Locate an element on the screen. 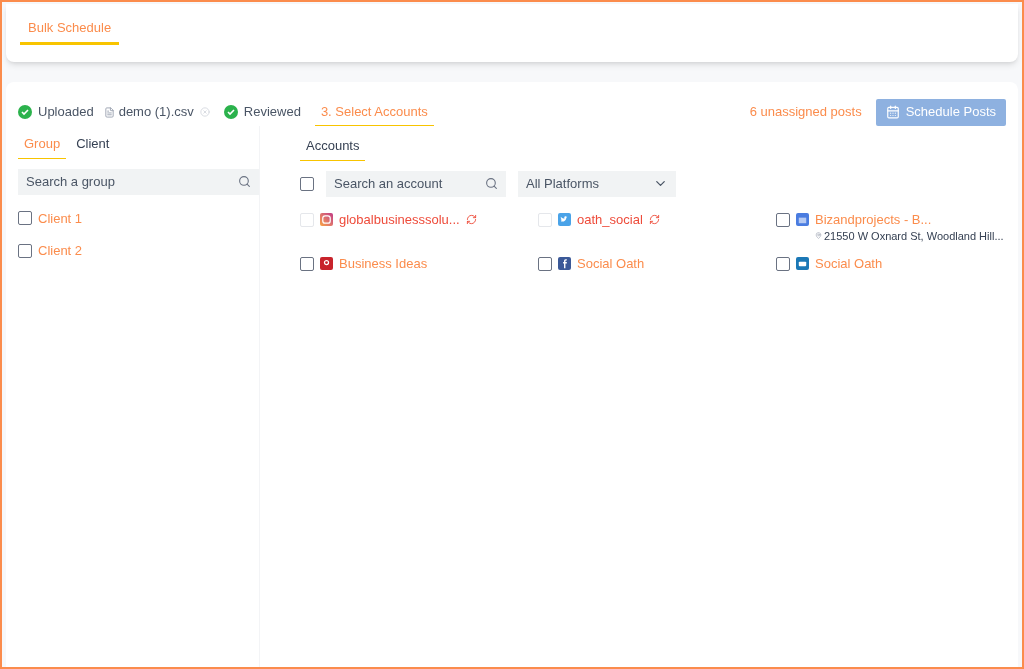 The width and height of the screenshot is (1024, 669). calendar-icon is located at coordinates (892, 112).